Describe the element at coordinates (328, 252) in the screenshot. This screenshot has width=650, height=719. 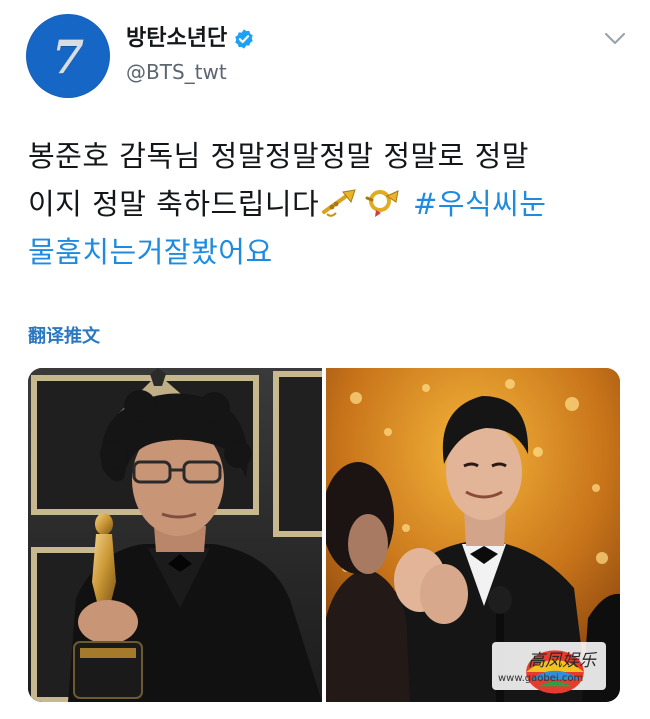
I see `hashtag-link-part-2: 물훔치는거잘봤어요` at that location.